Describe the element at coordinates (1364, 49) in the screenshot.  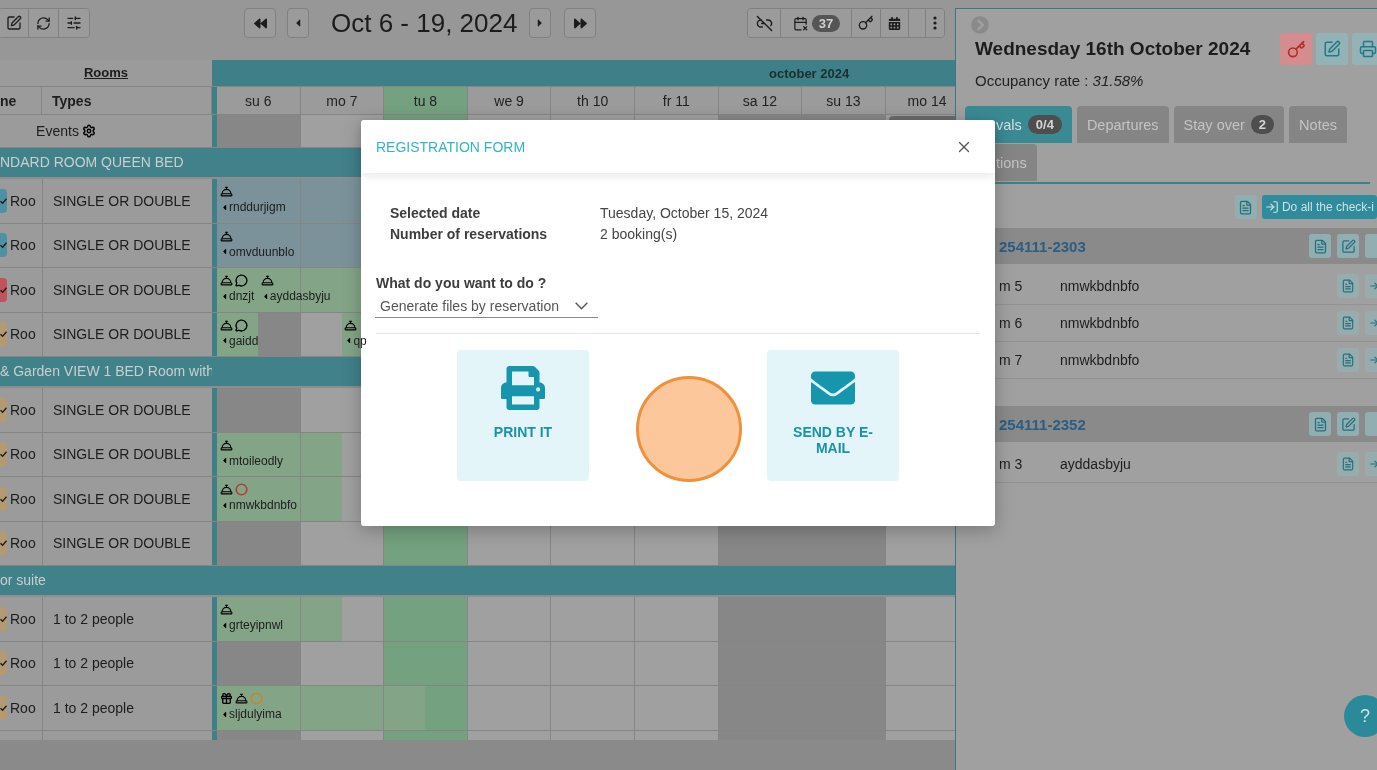
I see `print-button` at that location.